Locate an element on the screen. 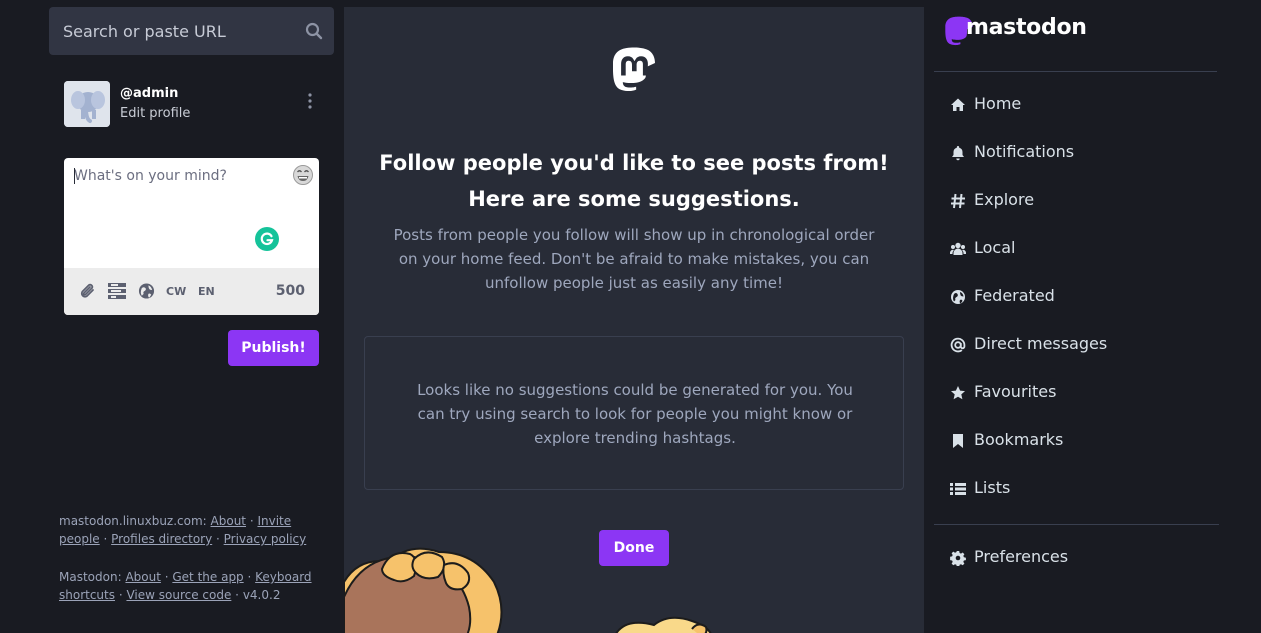 The width and height of the screenshot is (1261, 633). nav-item-lists: Lists is located at coordinates (1076, 489).